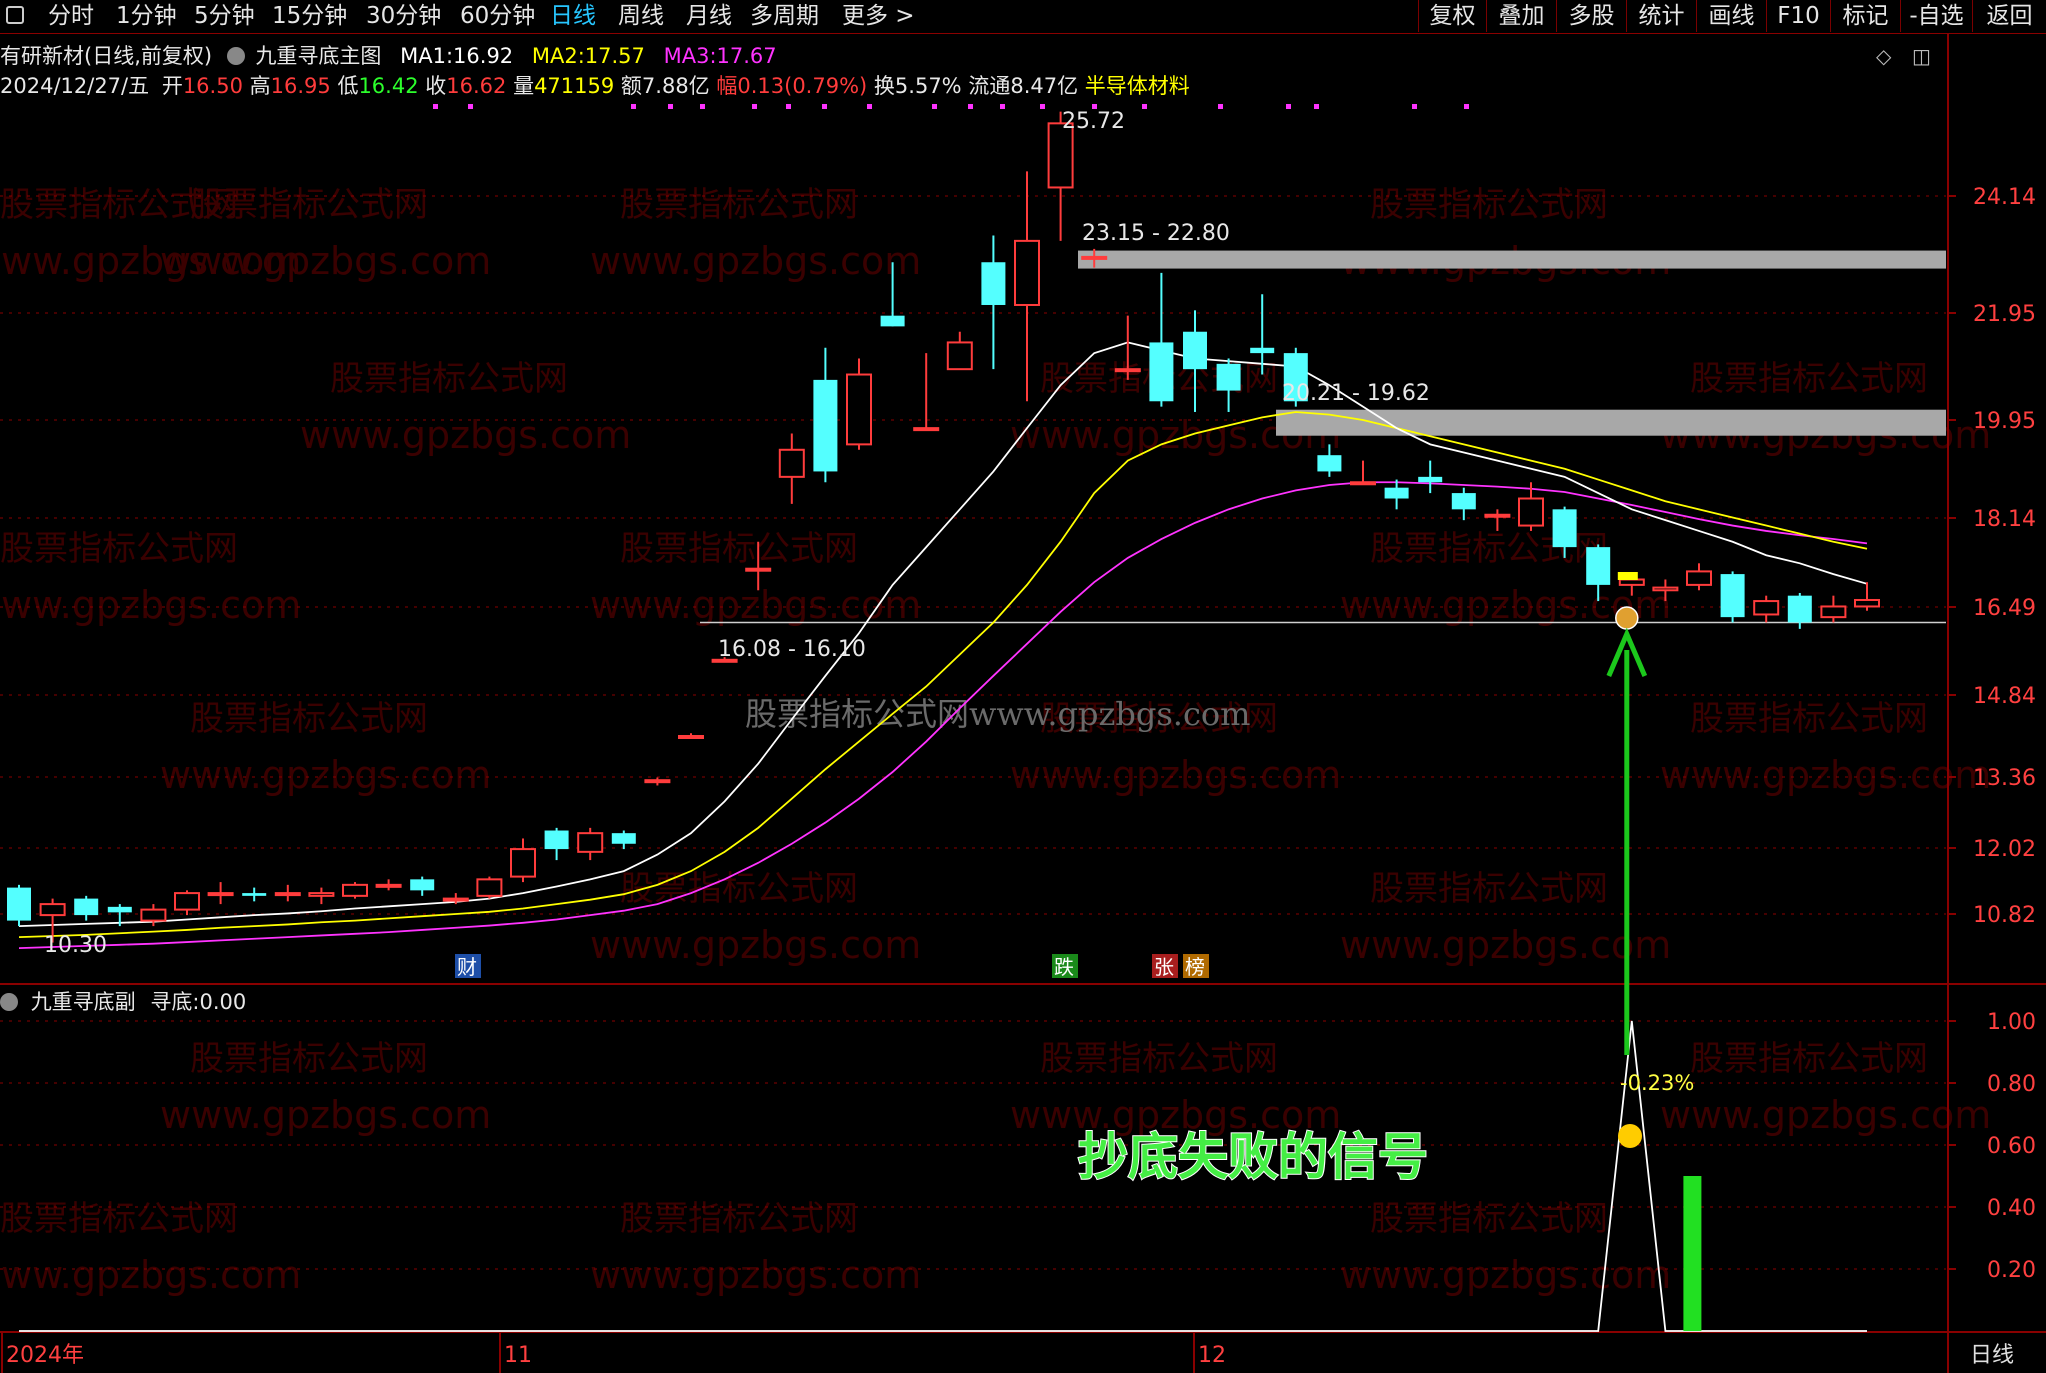  I want to click on sub-y-tick-label: 0.40, so click(2011, 1208).